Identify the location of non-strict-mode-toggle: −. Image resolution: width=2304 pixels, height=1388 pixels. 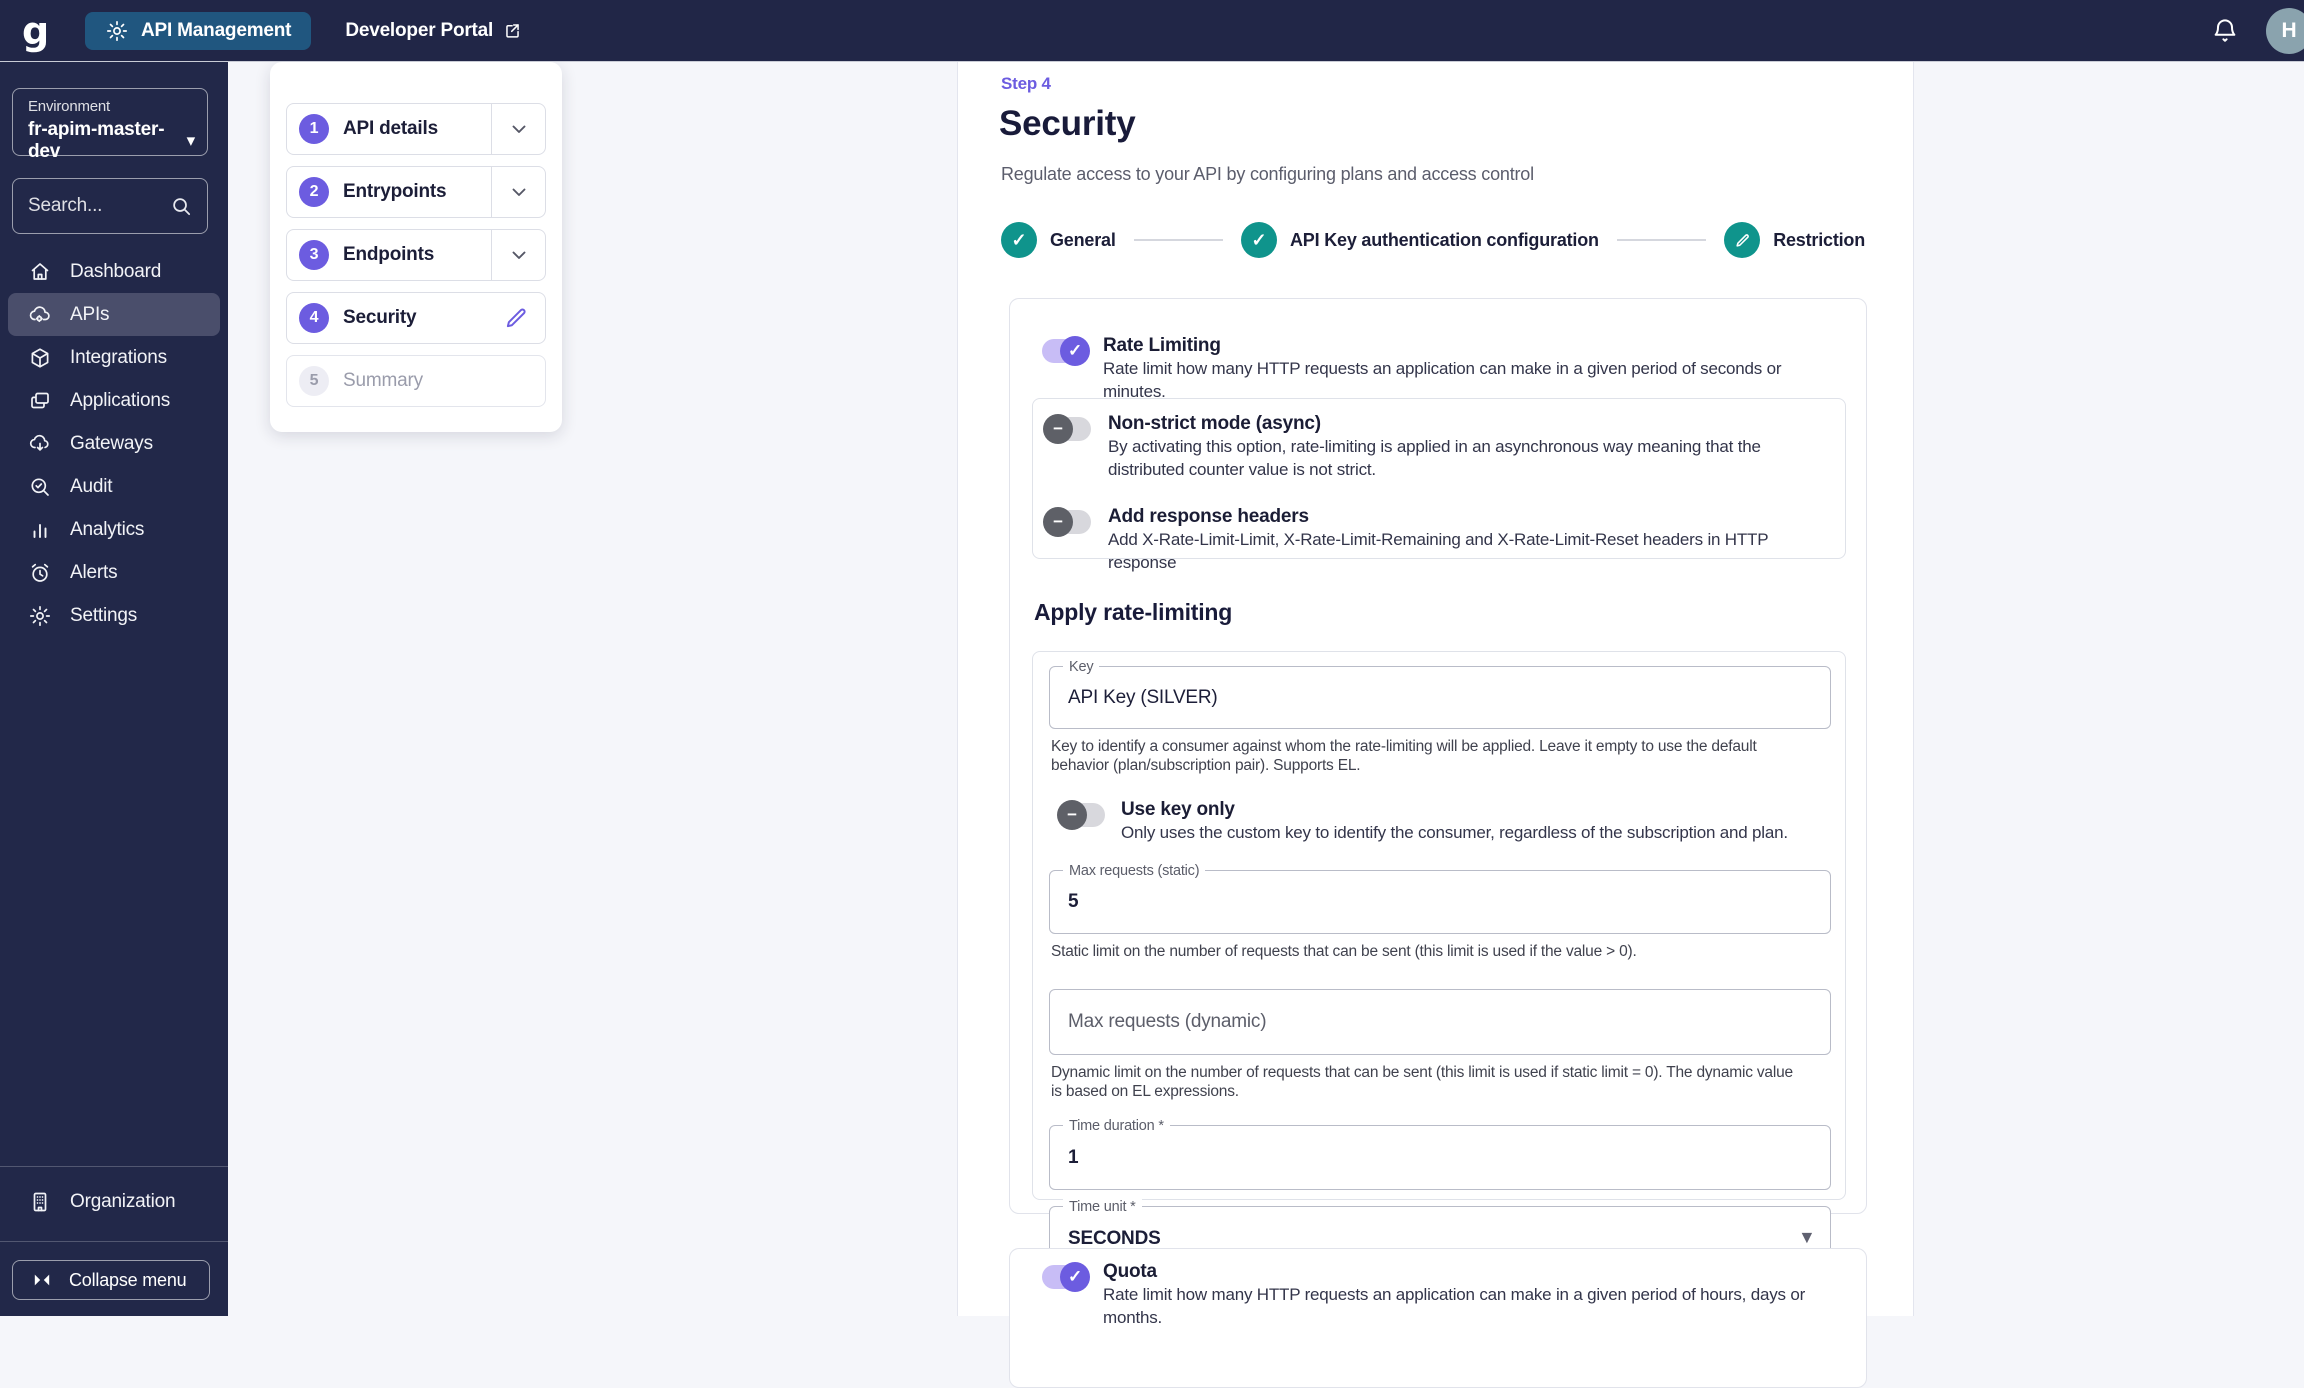
(1067, 429).